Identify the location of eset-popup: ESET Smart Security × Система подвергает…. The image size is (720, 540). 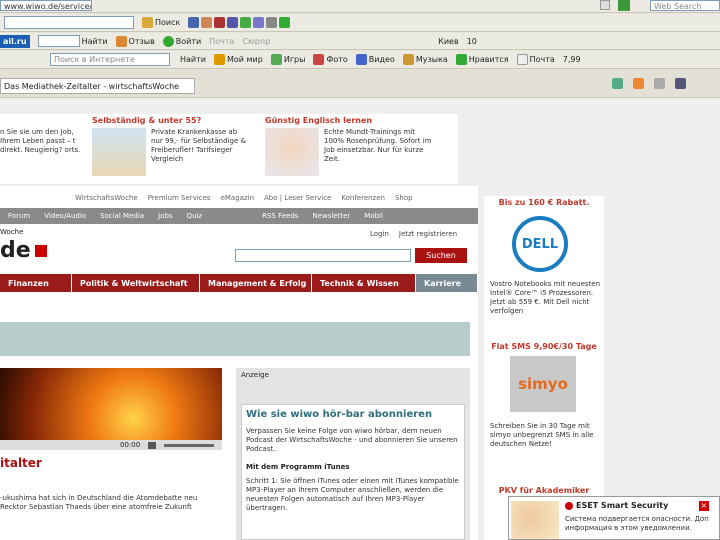
(614, 518).